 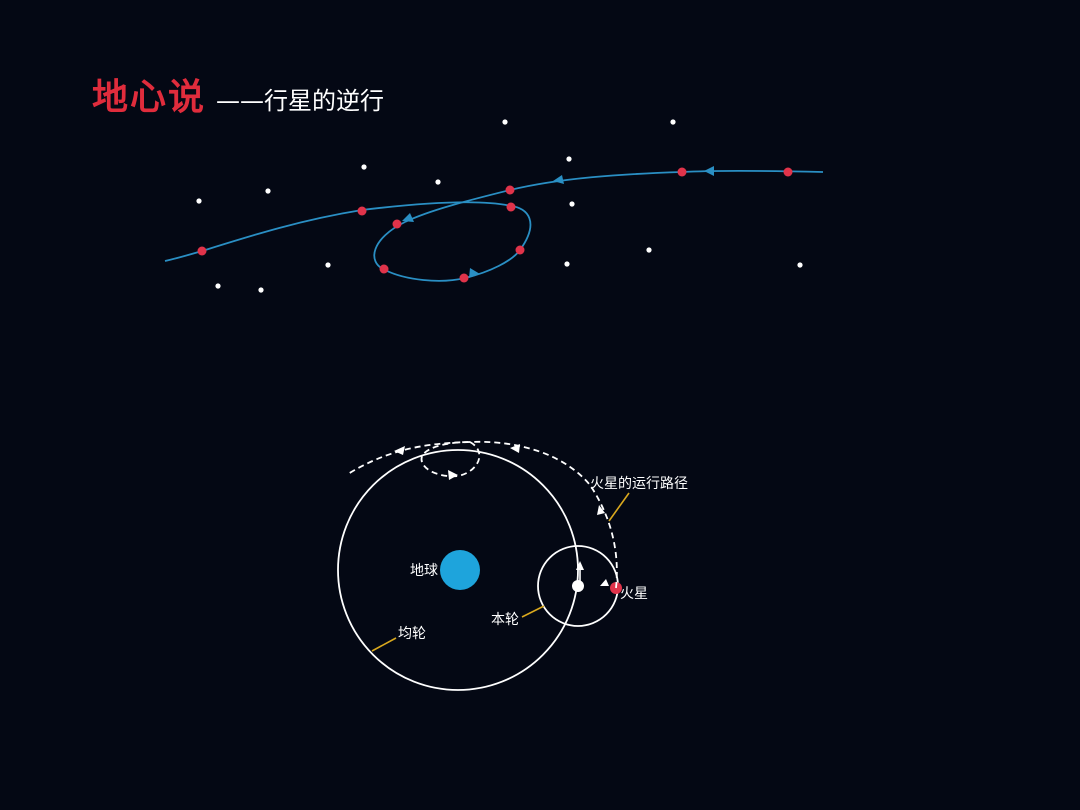 What do you see at coordinates (450, 459) in the screenshot?
I see `dashed-loop` at bounding box center [450, 459].